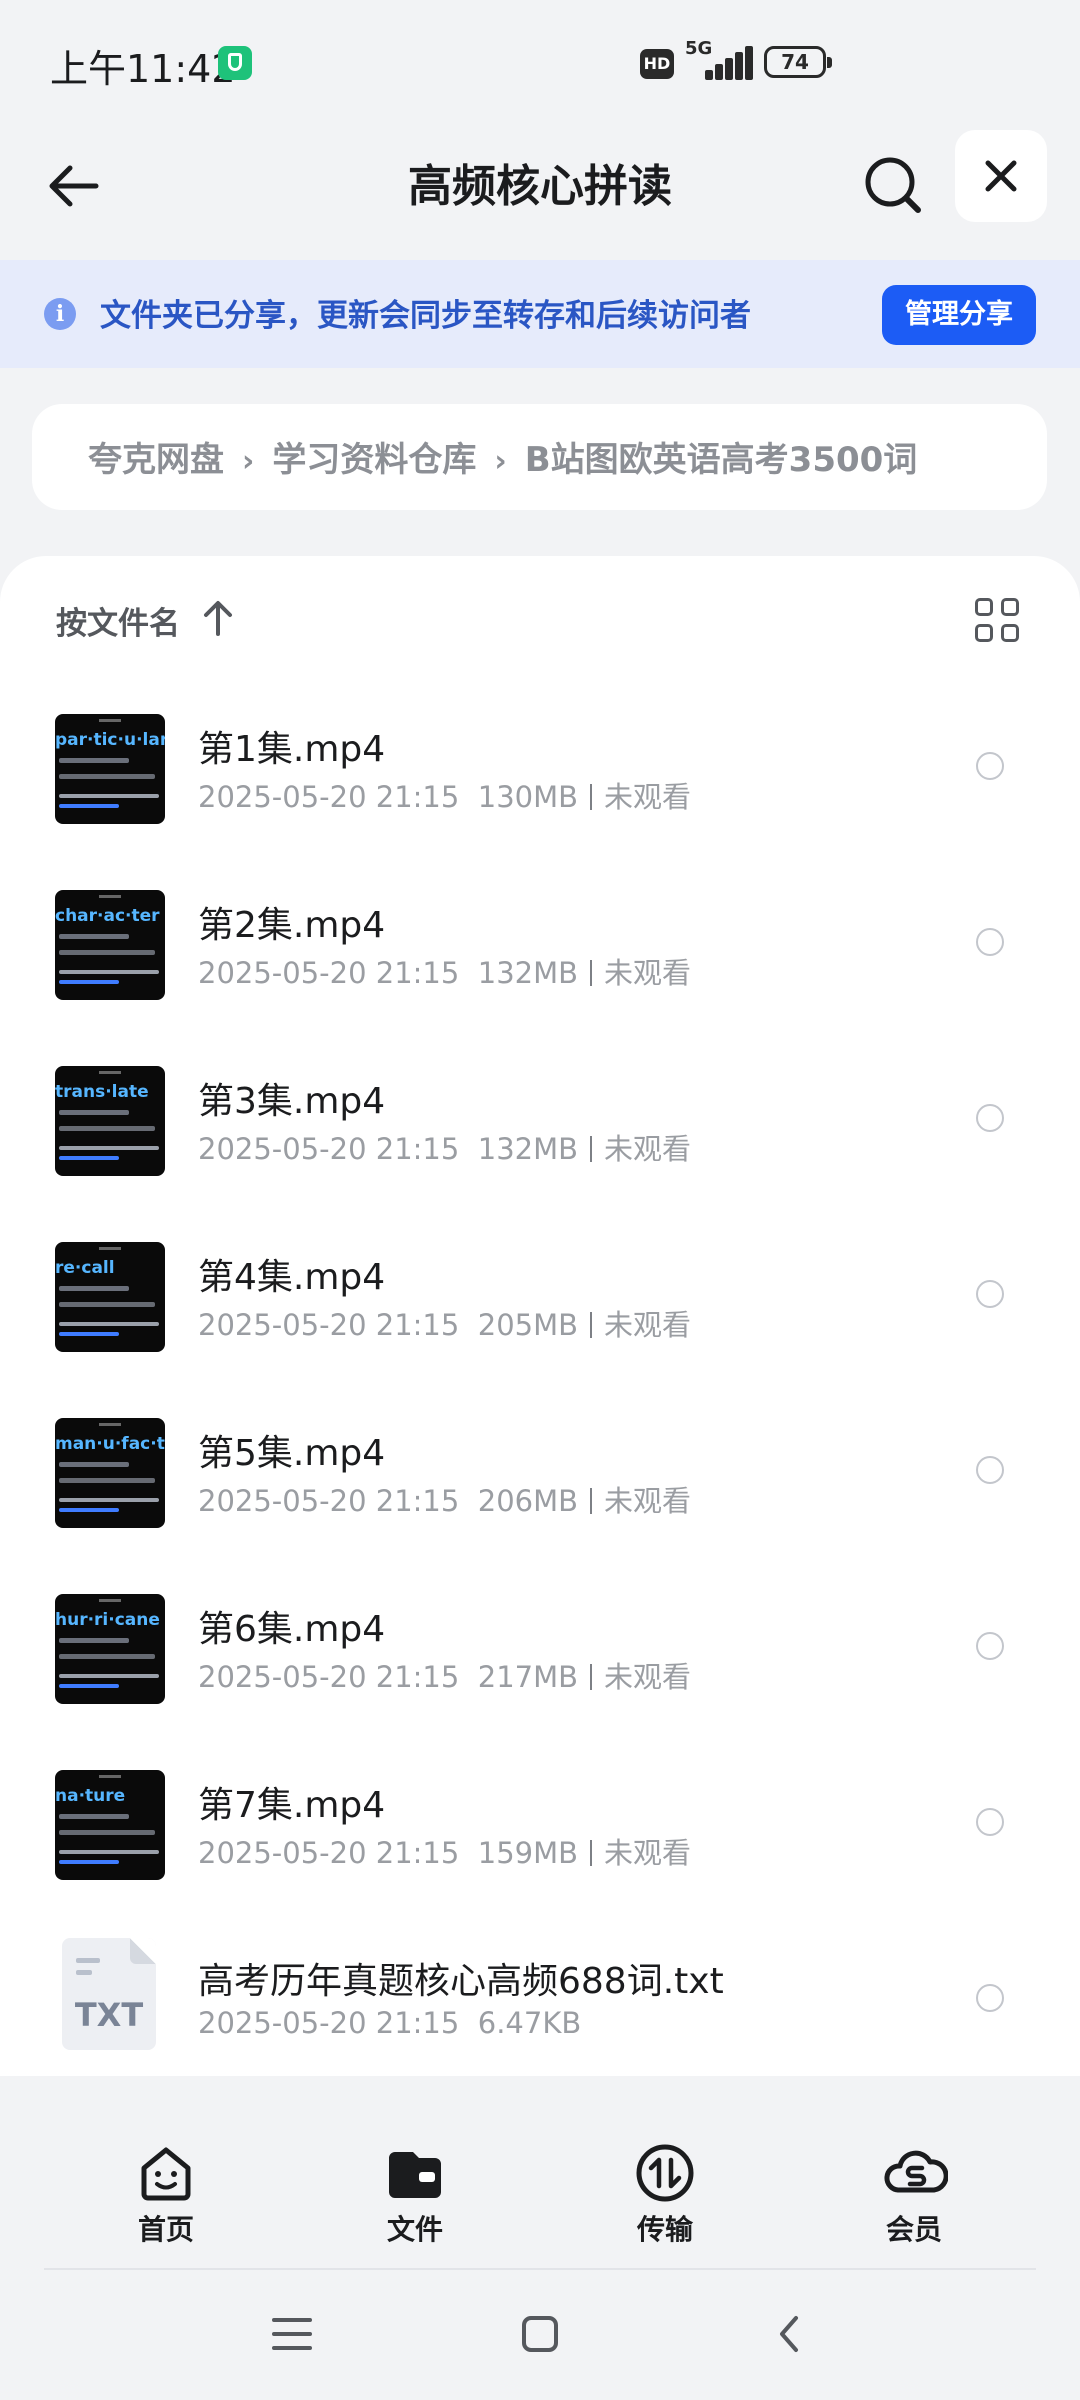 The image size is (1080, 2400). What do you see at coordinates (425, 316) in the screenshot?
I see `share-banner-message: 文件夹已分享，更新会同步至转存和后续访问者` at bounding box center [425, 316].